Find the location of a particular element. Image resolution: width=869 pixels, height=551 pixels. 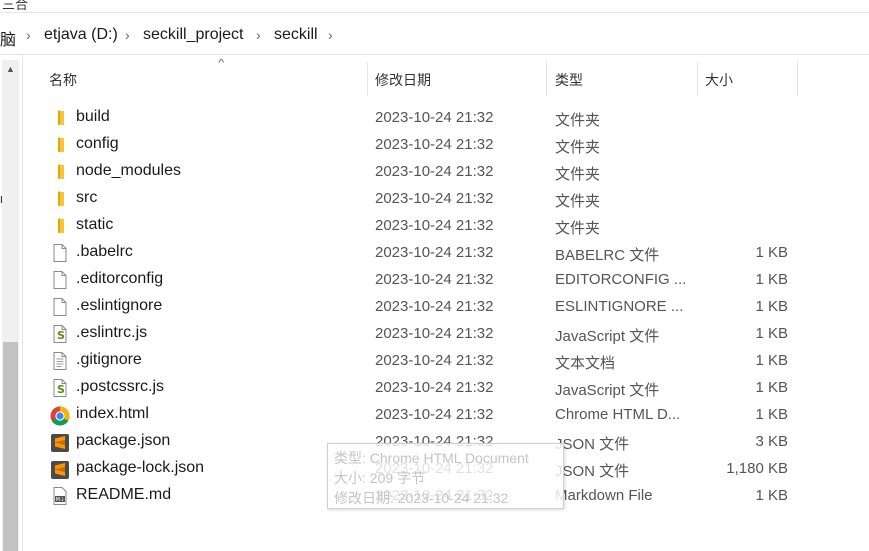

text-file-icon is located at coordinates (60, 361).